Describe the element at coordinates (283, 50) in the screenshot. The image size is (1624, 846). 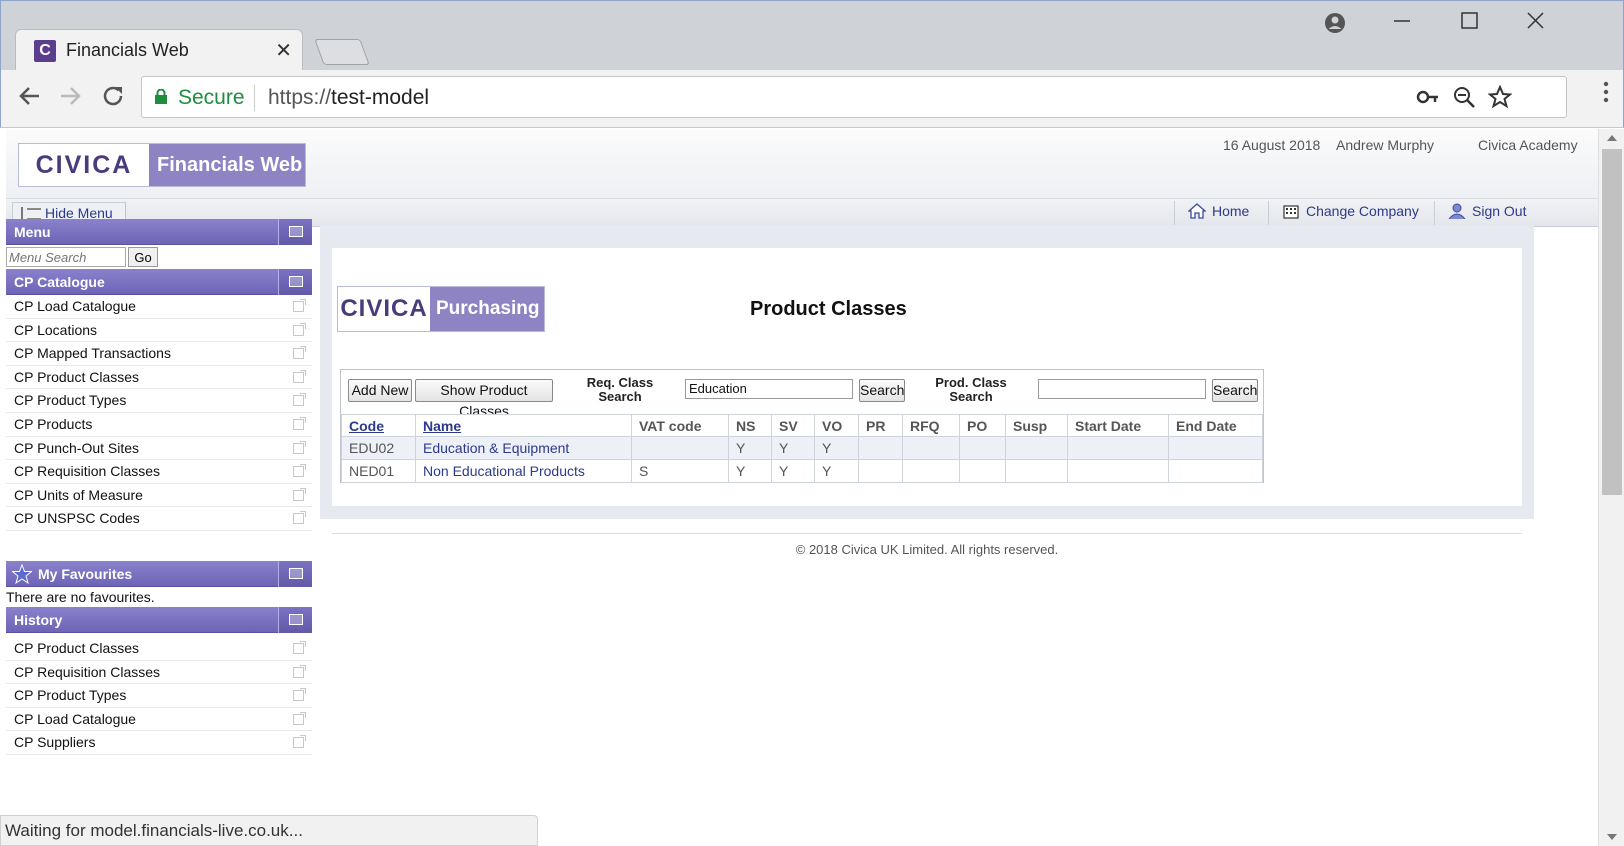
I see `tab-close-icon: ✕` at that location.